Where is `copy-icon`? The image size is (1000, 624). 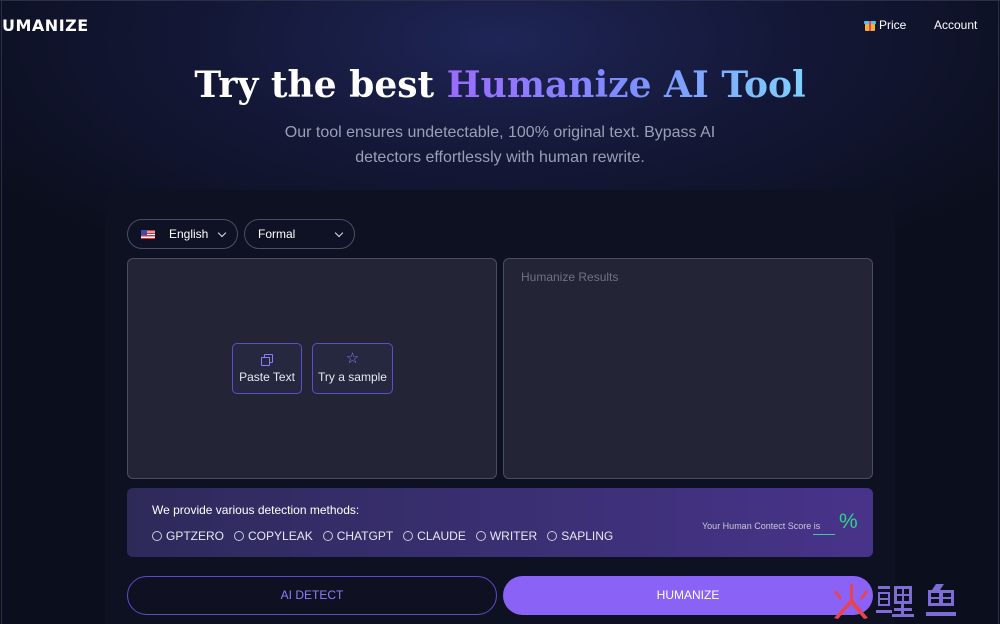 copy-icon is located at coordinates (267, 360).